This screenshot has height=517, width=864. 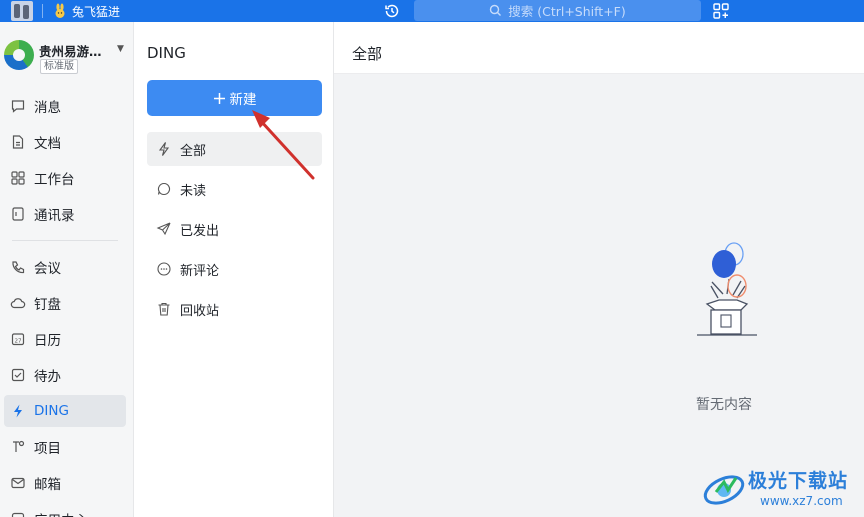 I want to click on filter-new-comments: 新评论, so click(x=234, y=269).